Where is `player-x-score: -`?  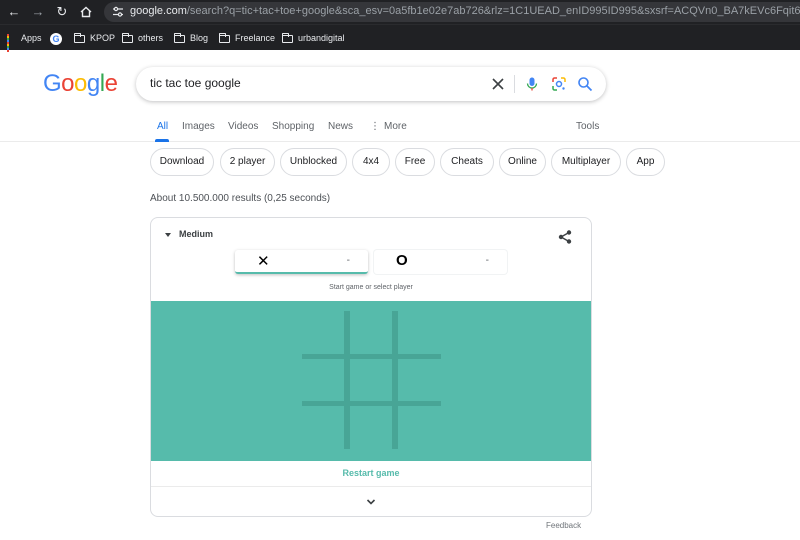
player-x-score: - is located at coordinates (348, 260).